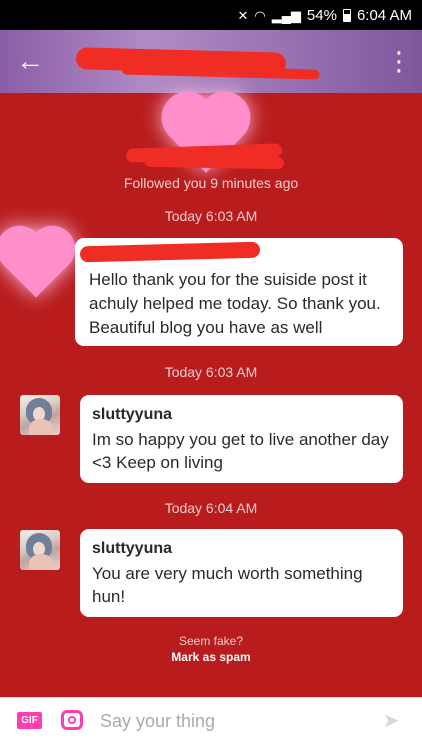  Describe the element at coordinates (181, 61) in the screenshot. I see `redacted-blog-name` at that location.